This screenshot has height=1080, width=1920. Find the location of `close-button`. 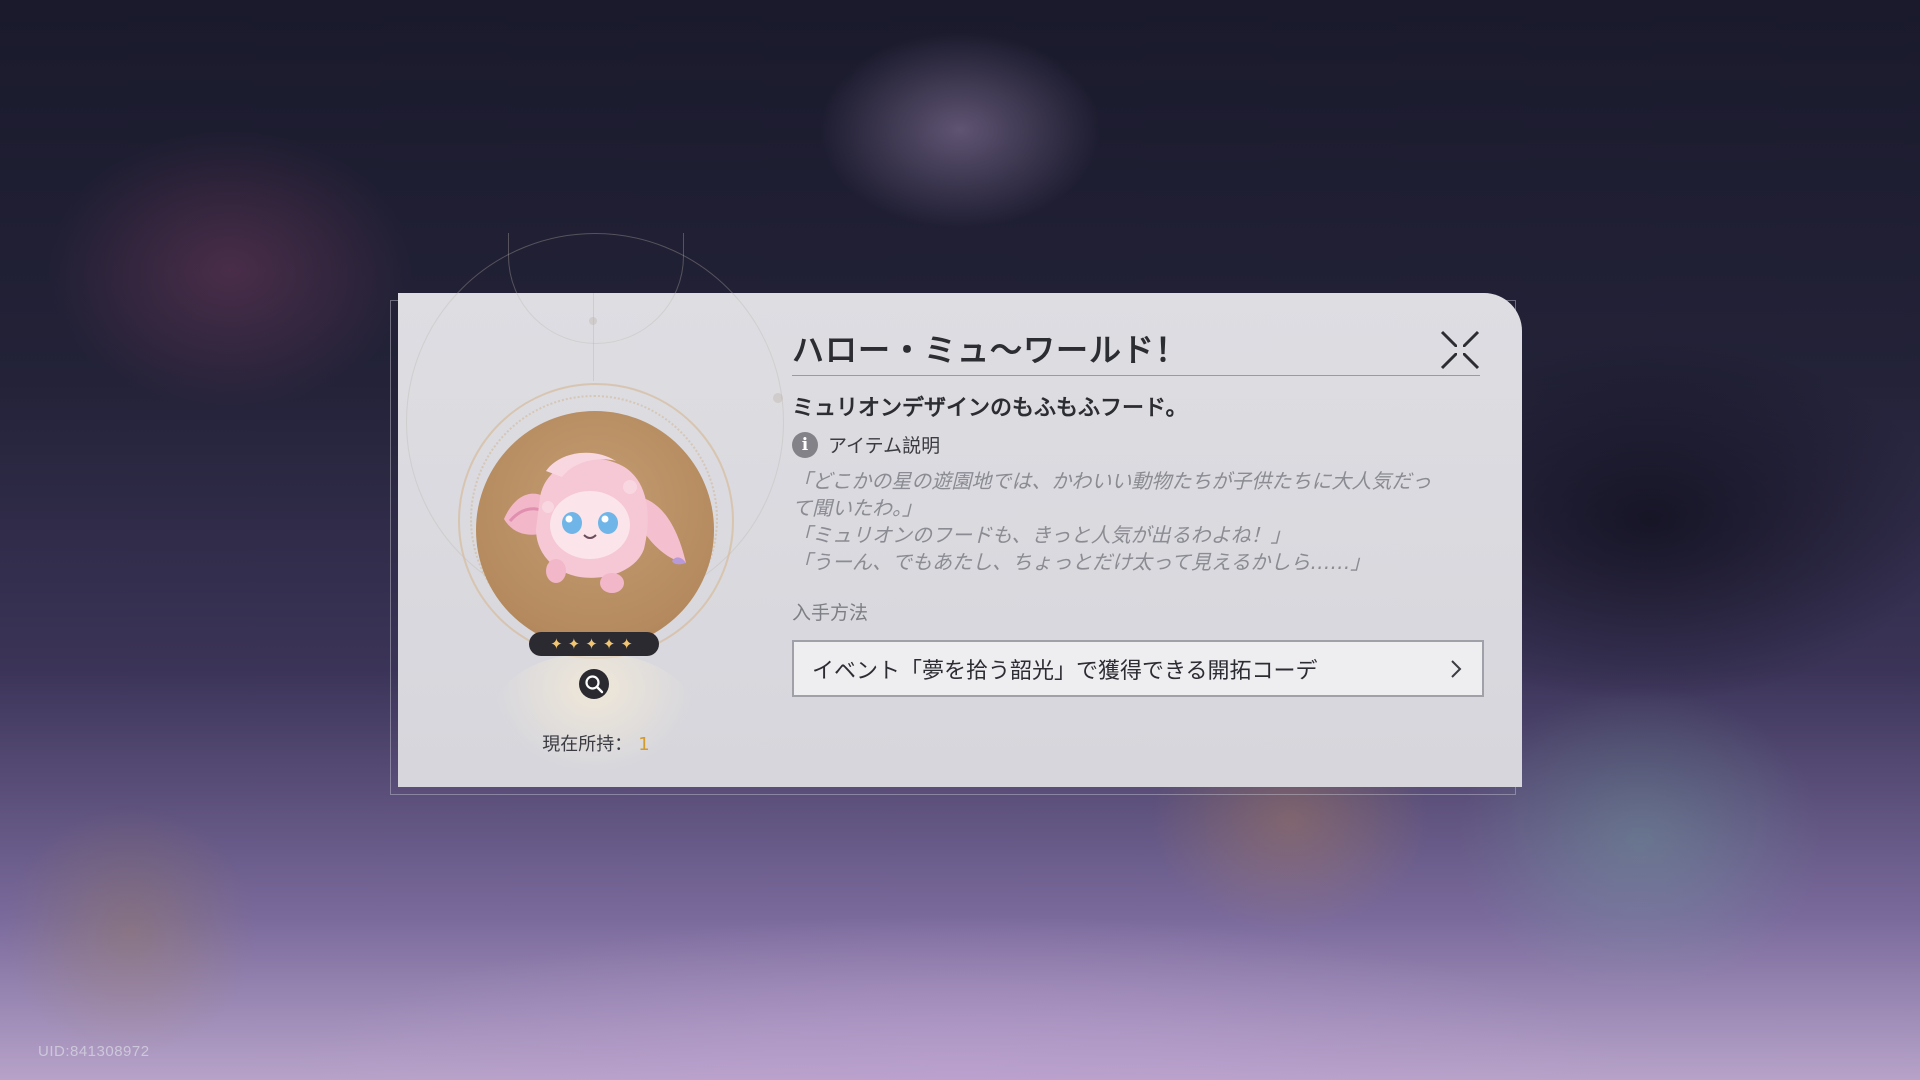

close-button is located at coordinates (1460, 350).